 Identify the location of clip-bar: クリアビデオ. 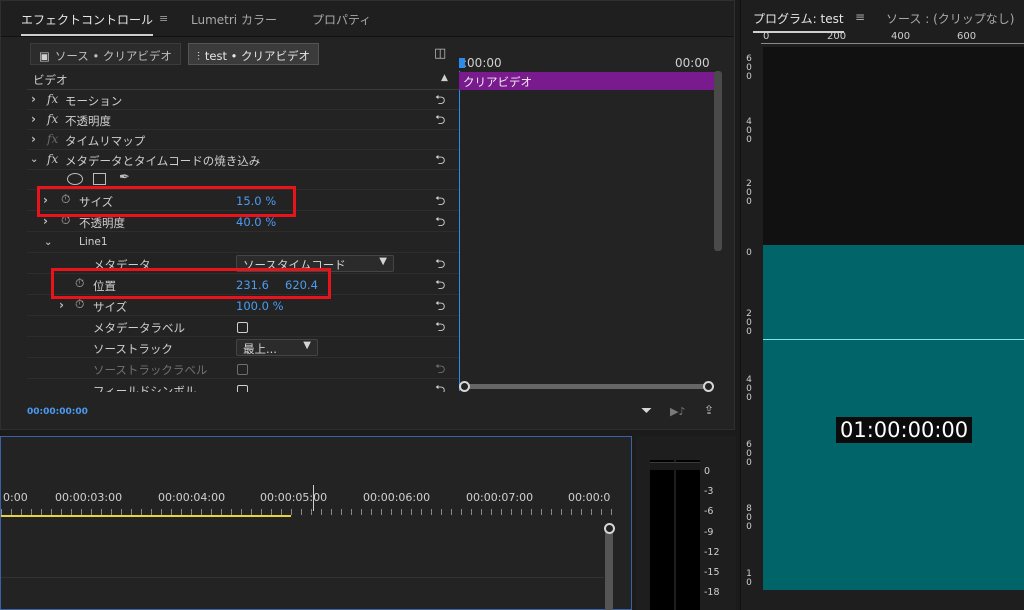
(587, 81).